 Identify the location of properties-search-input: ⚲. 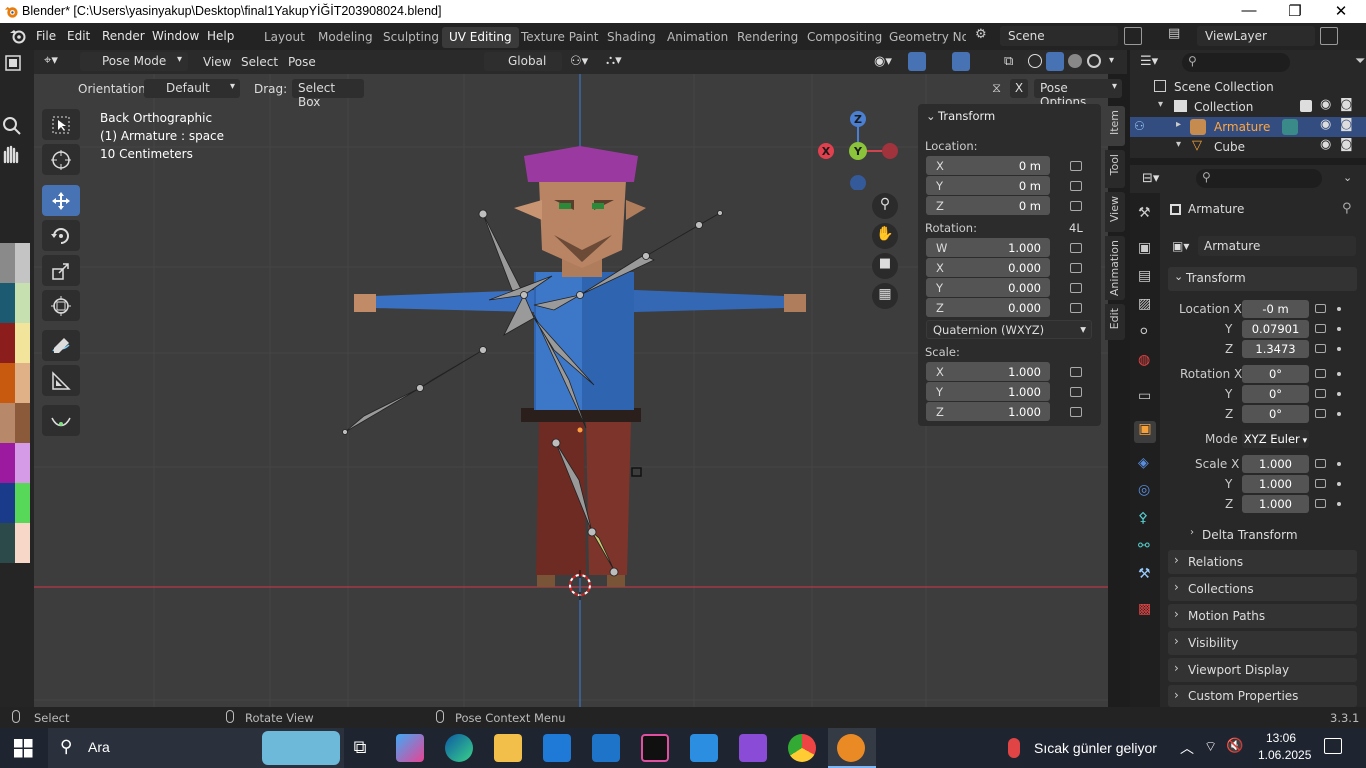
(1259, 178).